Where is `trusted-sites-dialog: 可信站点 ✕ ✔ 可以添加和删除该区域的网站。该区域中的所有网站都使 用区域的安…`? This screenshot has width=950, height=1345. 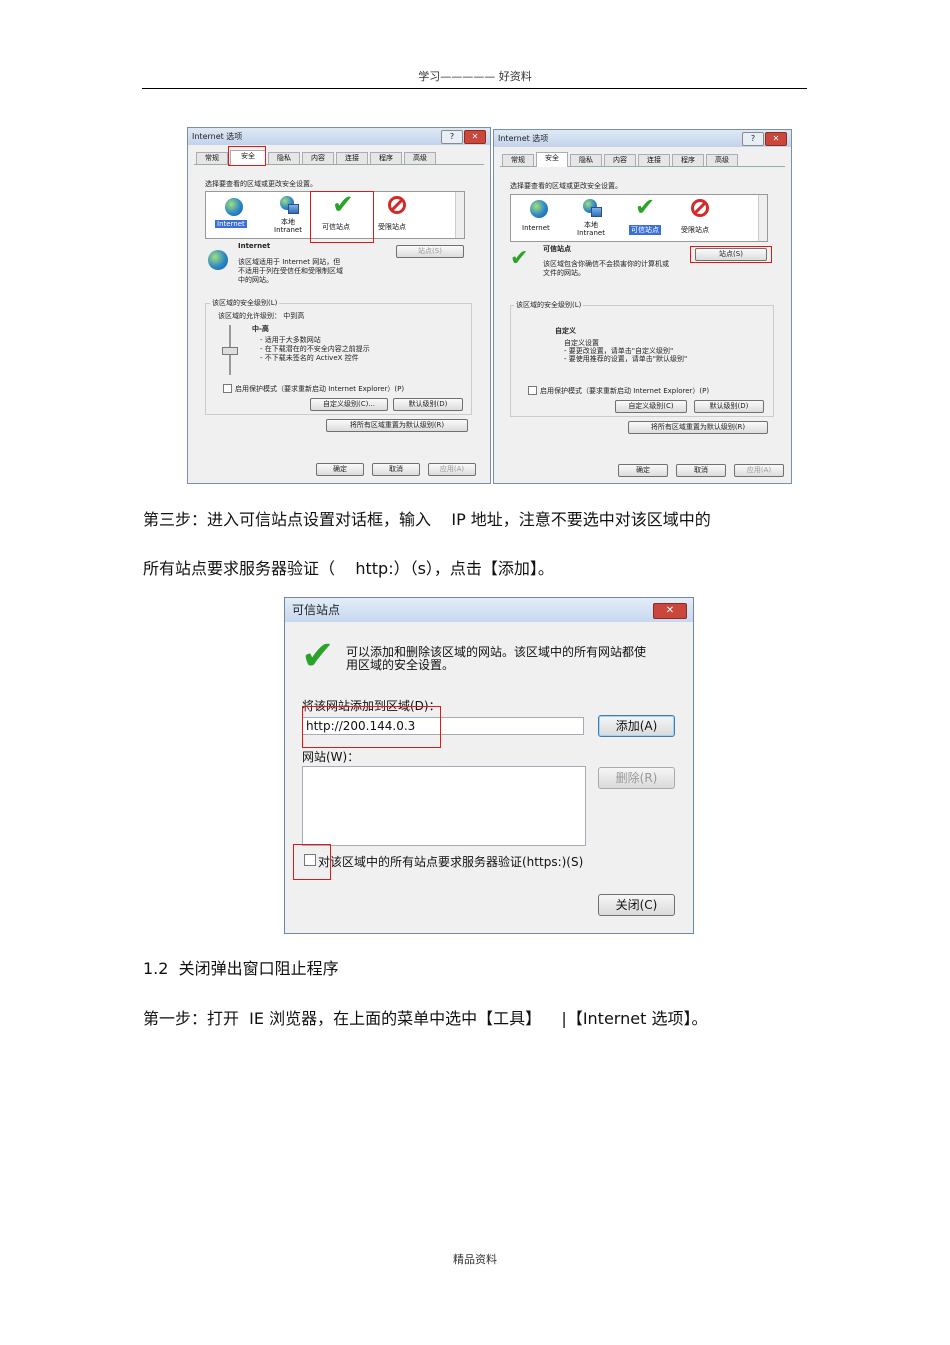 trusted-sites-dialog: 可信站点 ✕ ✔ 可以添加和删除该区域的网站。该区域中的所有网站都使 用区域的安… is located at coordinates (489, 765).